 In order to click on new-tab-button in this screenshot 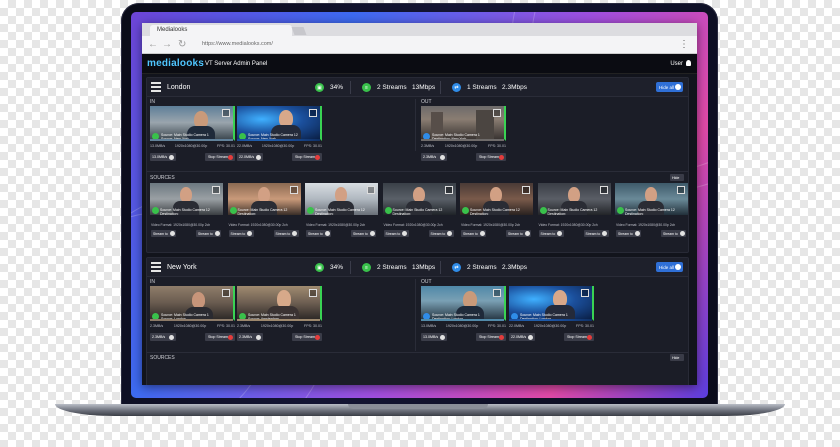, I will do `click(299, 31)`.